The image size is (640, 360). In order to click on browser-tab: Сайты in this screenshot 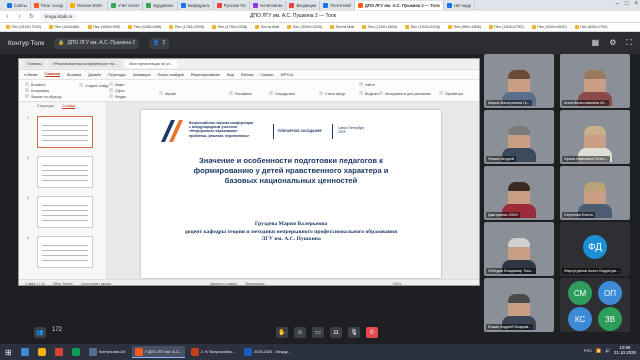, I will do `click(17, 5)`.